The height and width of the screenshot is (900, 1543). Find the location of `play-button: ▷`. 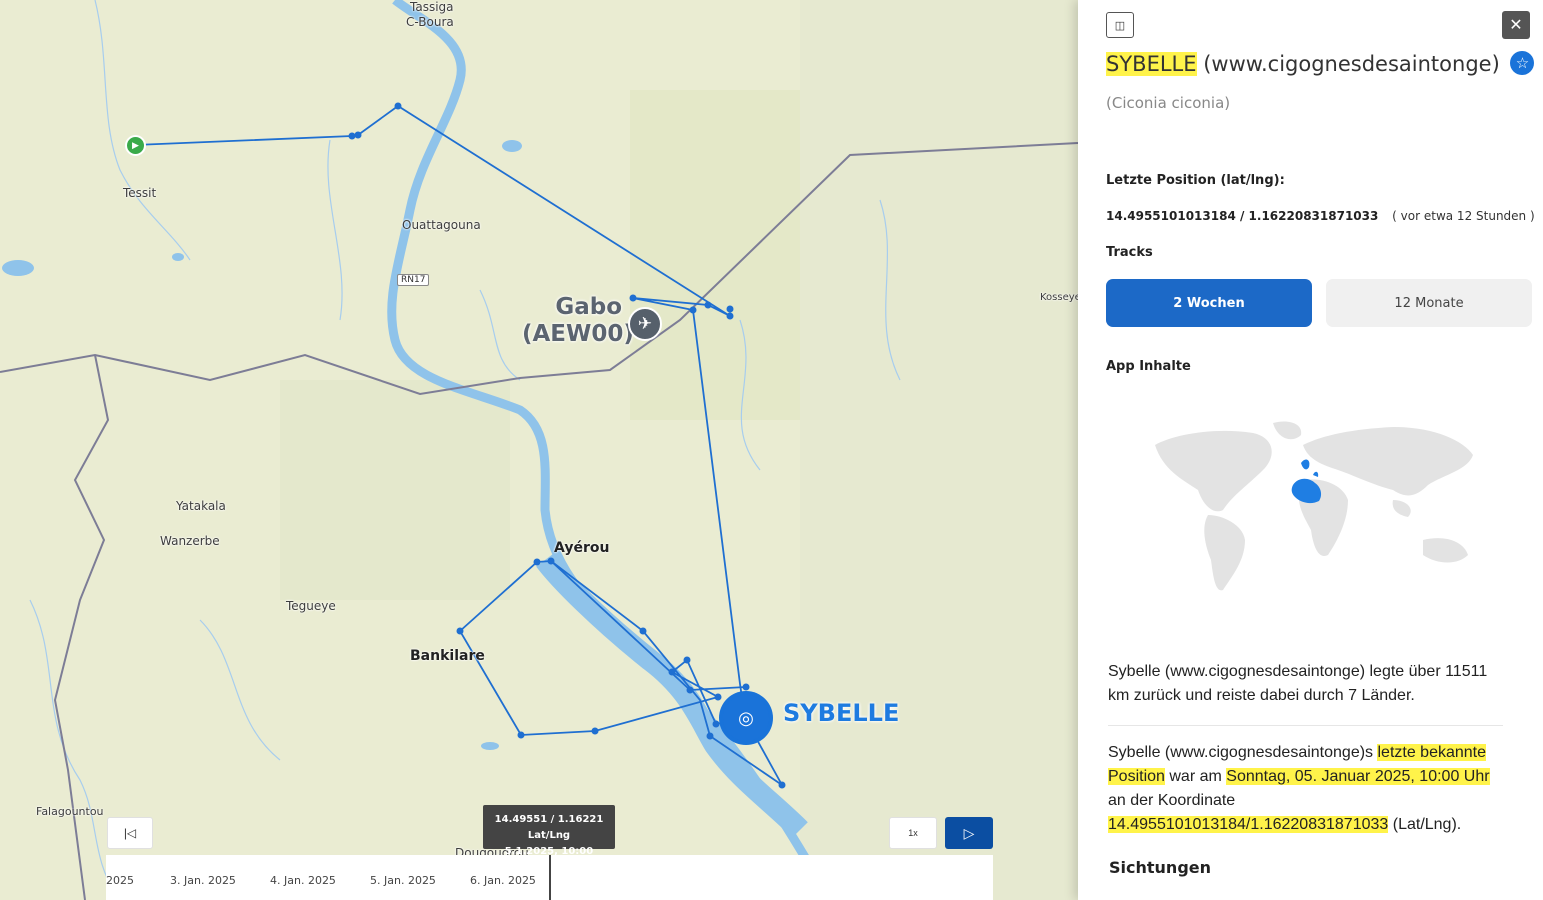

play-button: ▷ is located at coordinates (969, 833).